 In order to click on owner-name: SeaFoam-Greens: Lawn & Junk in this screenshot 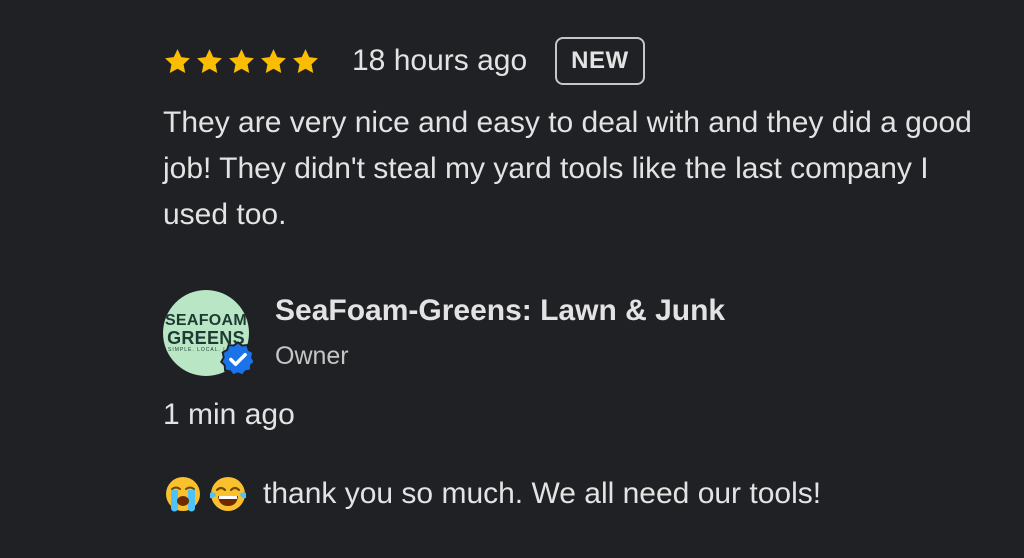, I will do `click(500, 311)`.